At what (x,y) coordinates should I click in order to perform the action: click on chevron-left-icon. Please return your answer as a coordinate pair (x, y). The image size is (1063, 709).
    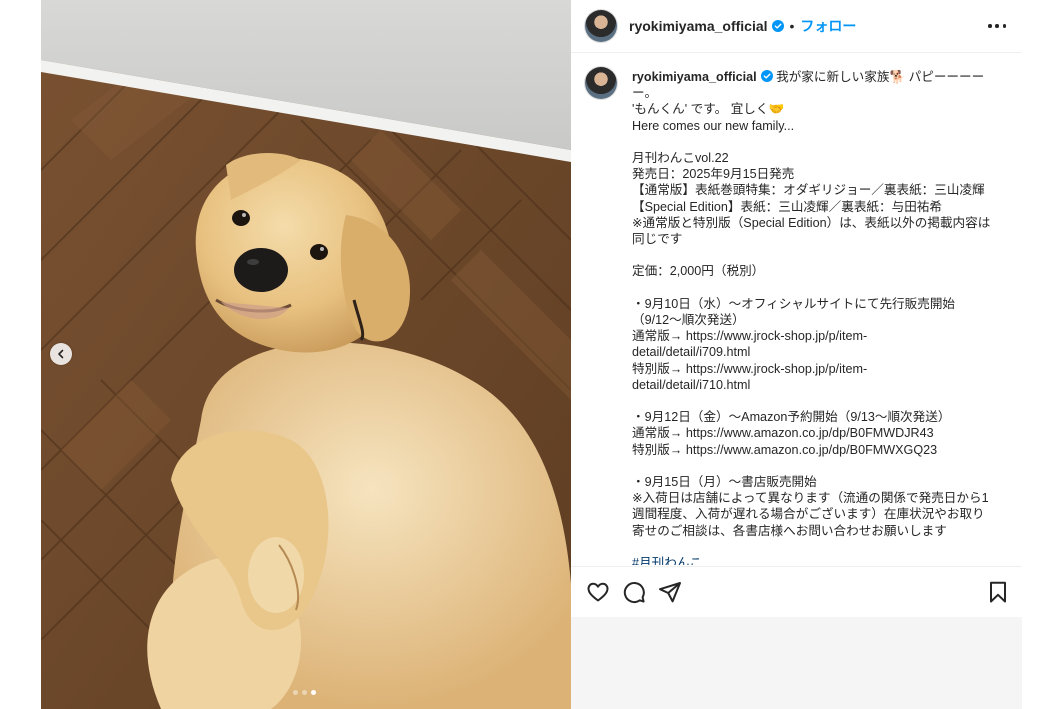
    Looking at the image, I should click on (61, 354).